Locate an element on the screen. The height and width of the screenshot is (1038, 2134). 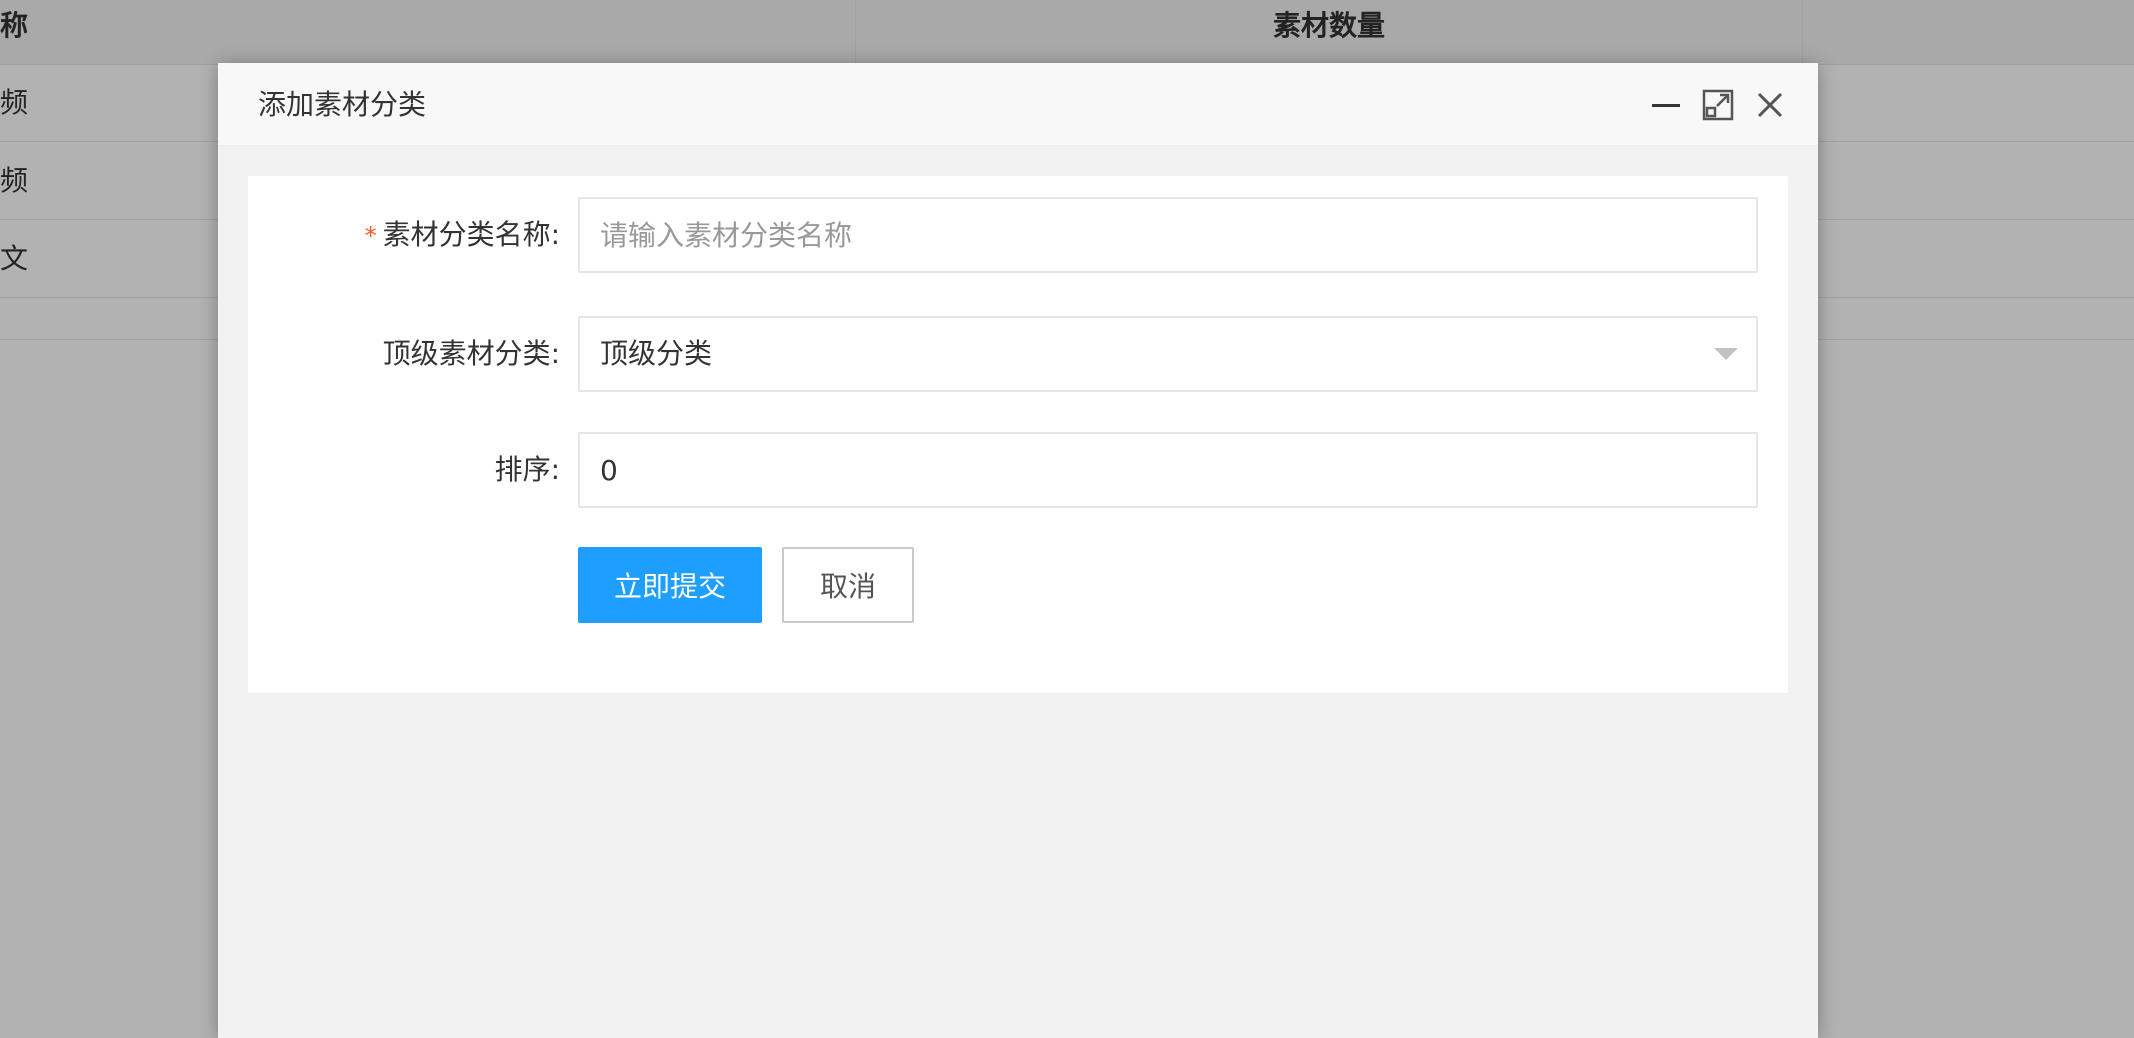
form-row-parent: 顶级素材分类: 顶级分类 is located at coordinates (1018, 354).